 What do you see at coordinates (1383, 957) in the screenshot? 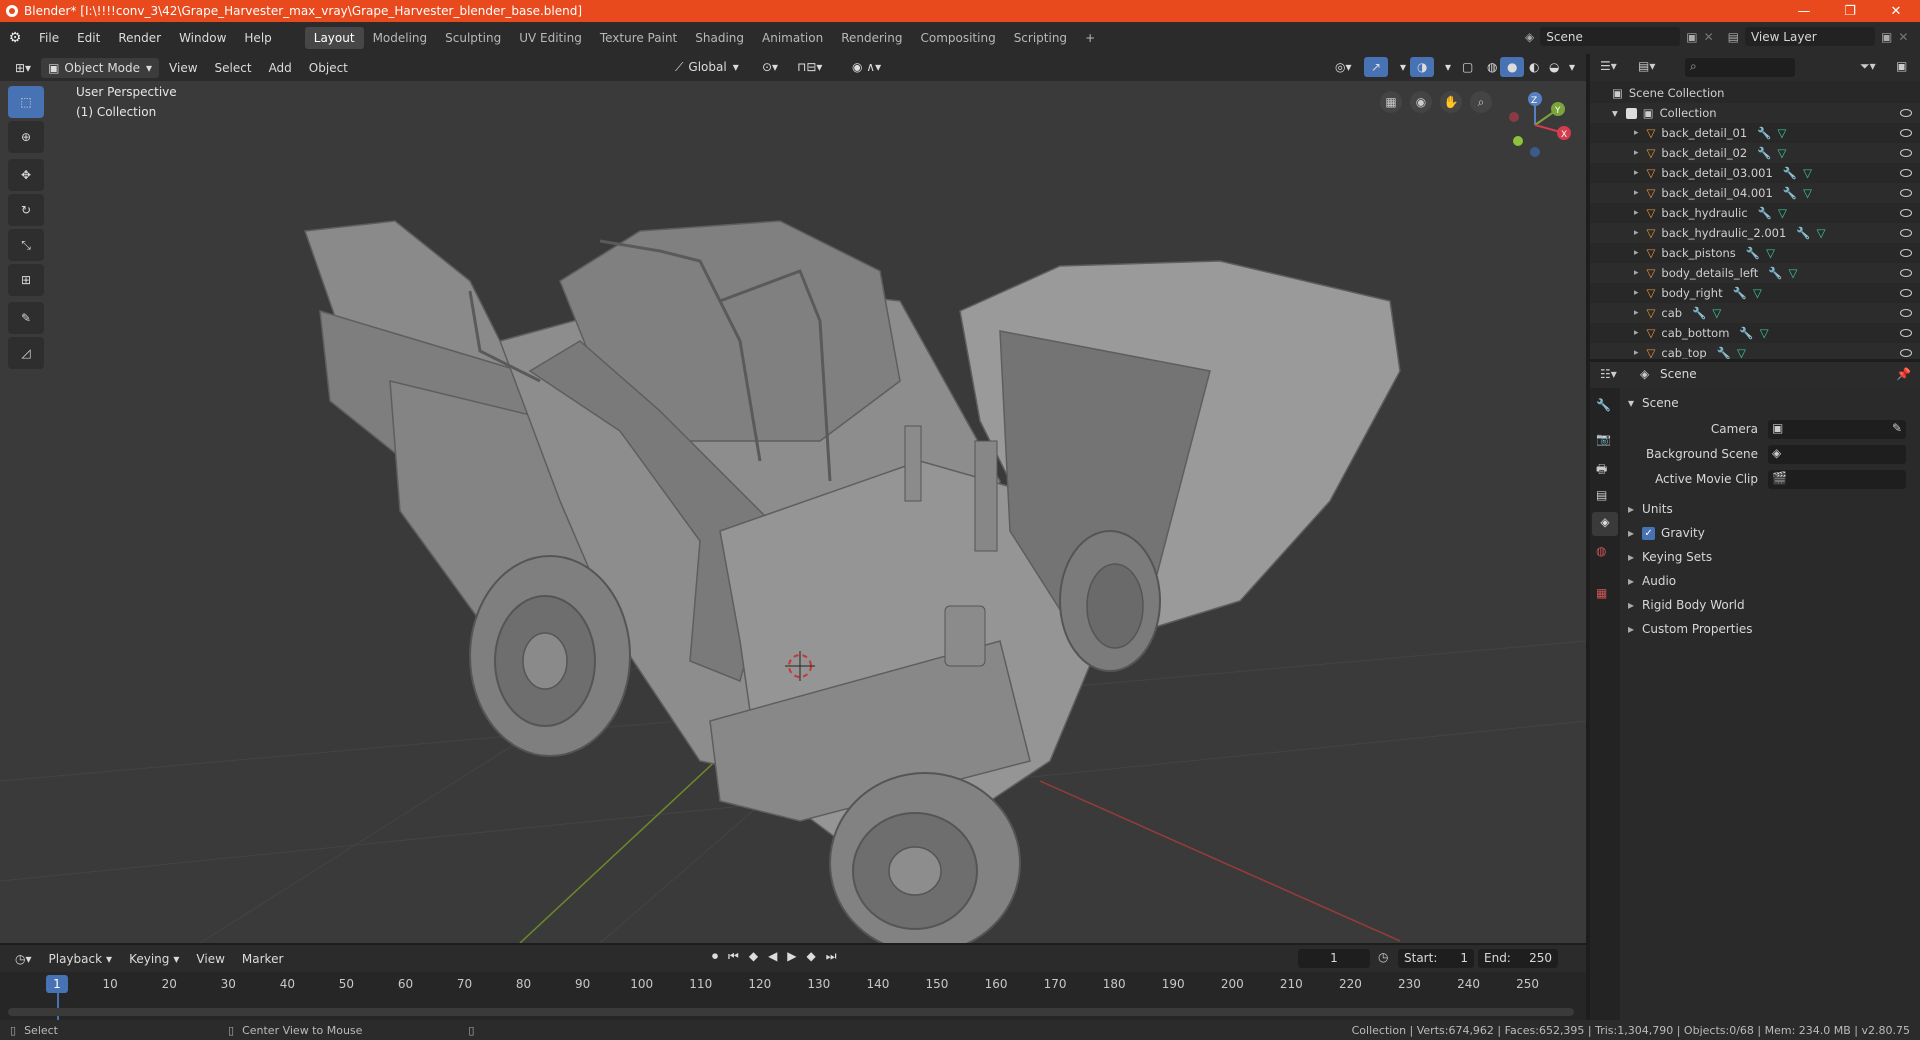
I see `clock-icon: ◷` at bounding box center [1383, 957].